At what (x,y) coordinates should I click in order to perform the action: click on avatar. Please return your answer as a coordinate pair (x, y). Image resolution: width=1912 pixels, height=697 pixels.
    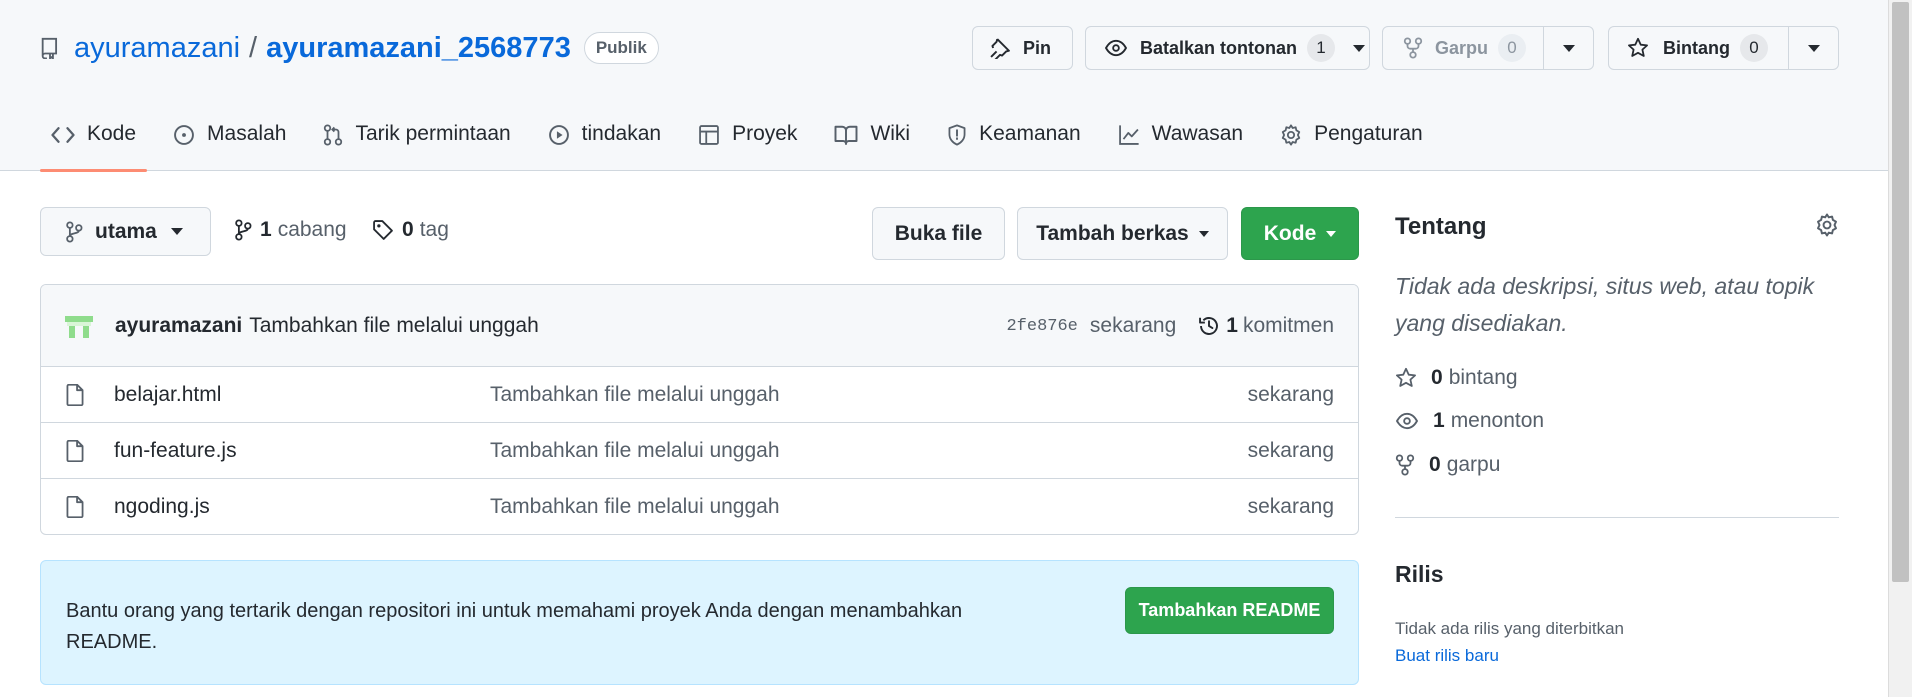
    Looking at the image, I should click on (79, 326).